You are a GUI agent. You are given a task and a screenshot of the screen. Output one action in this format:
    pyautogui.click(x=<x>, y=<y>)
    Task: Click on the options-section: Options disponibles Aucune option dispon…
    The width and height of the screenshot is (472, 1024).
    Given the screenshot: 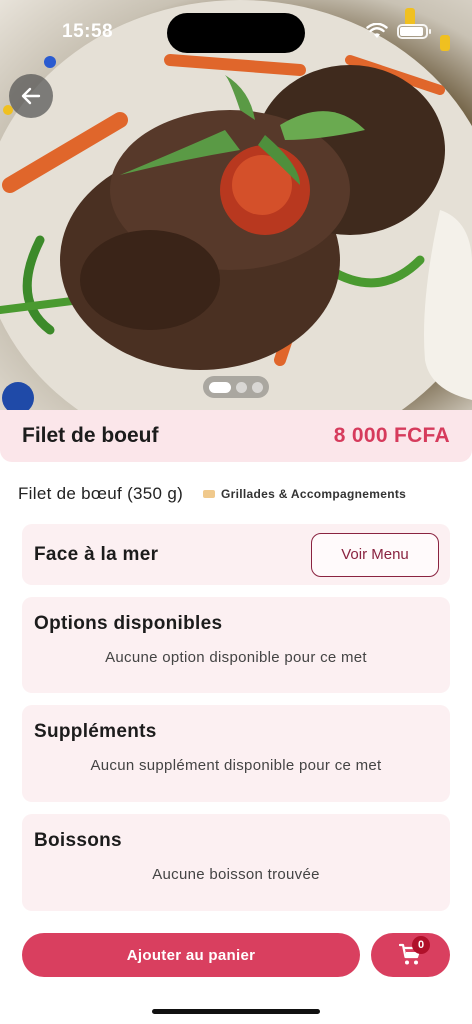 What is the action you would take?
    pyautogui.click(x=236, y=645)
    